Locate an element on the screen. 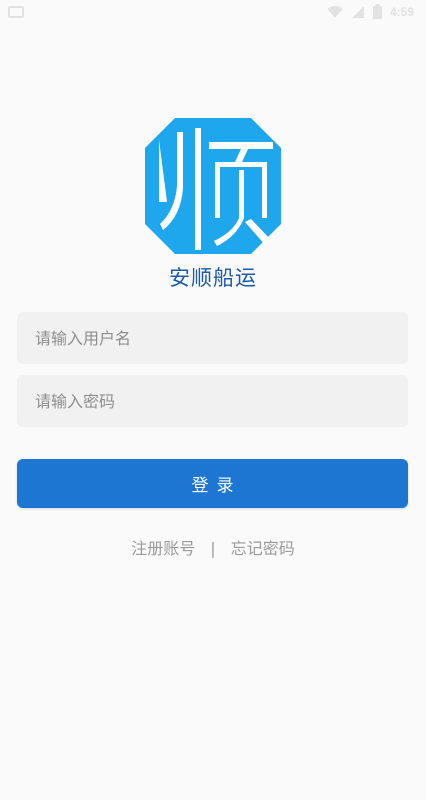 Image resolution: width=426 pixels, height=800 pixels. login-button: 登录 is located at coordinates (212, 483).